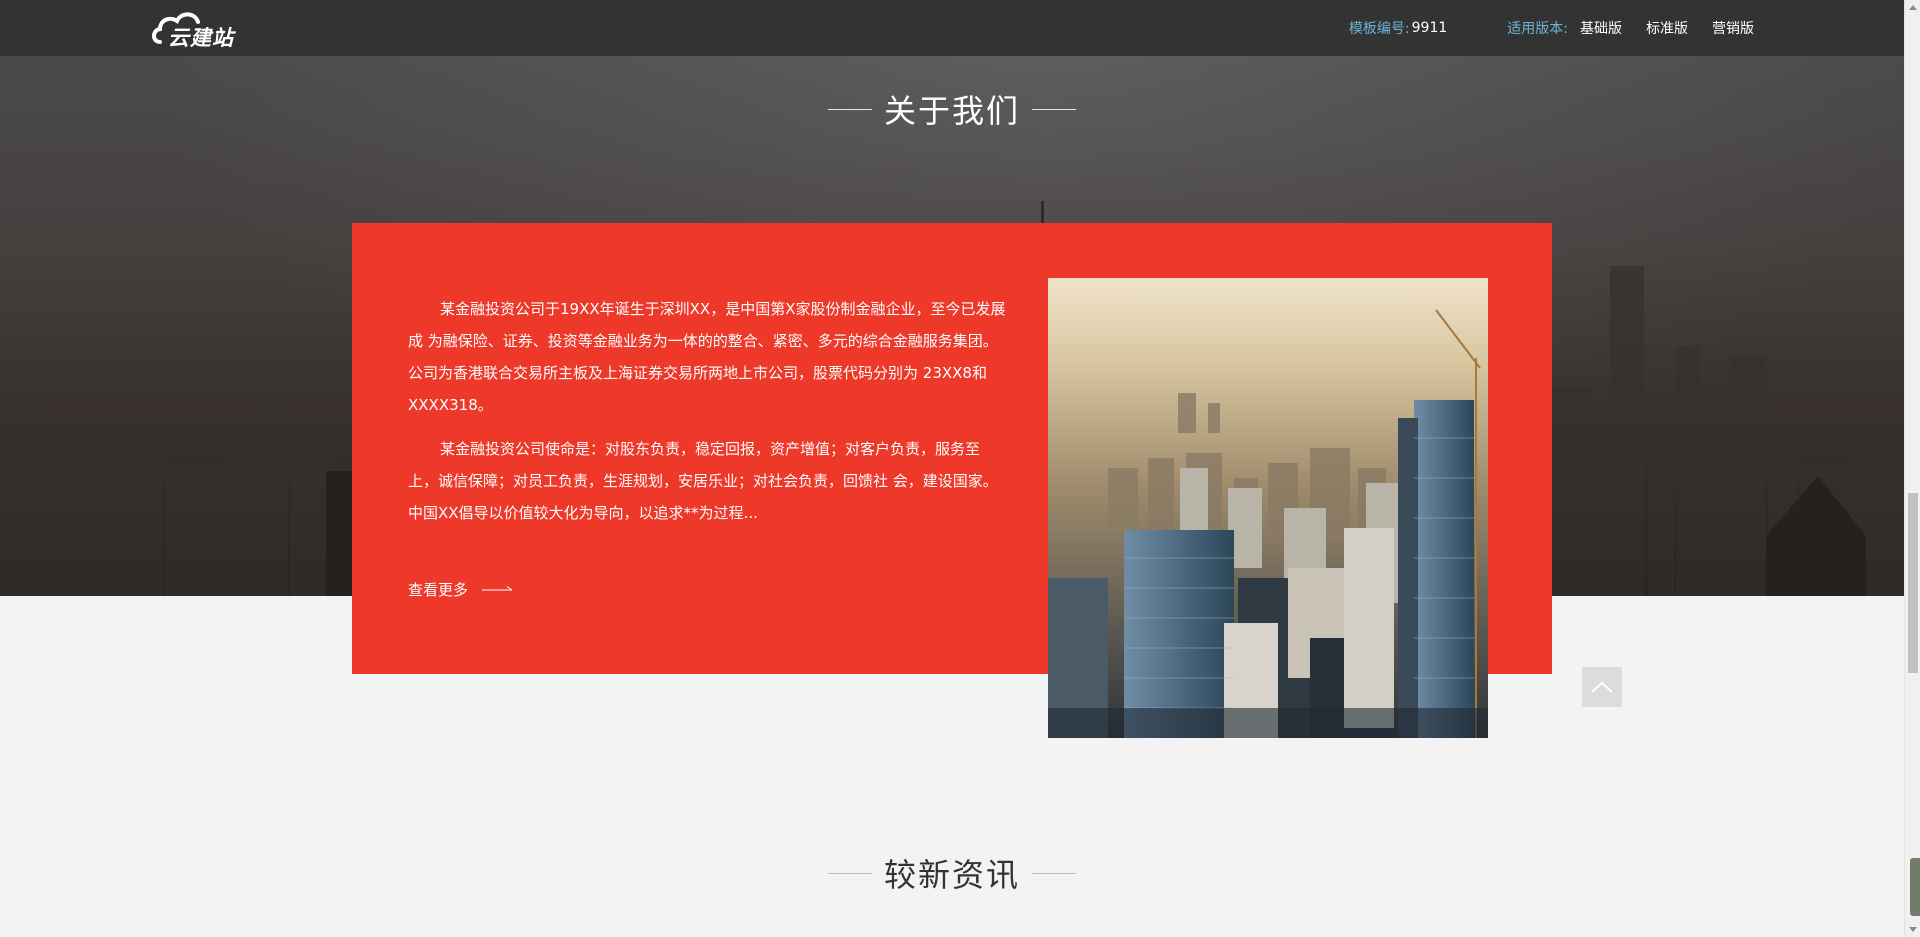 Image resolution: width=1920 pixels, height=937 pixels. What do you see at coordinates (1379, 29) in the screenshot?
I see `template-number-label: 模板编号:` at bounding box center [1379, 29].